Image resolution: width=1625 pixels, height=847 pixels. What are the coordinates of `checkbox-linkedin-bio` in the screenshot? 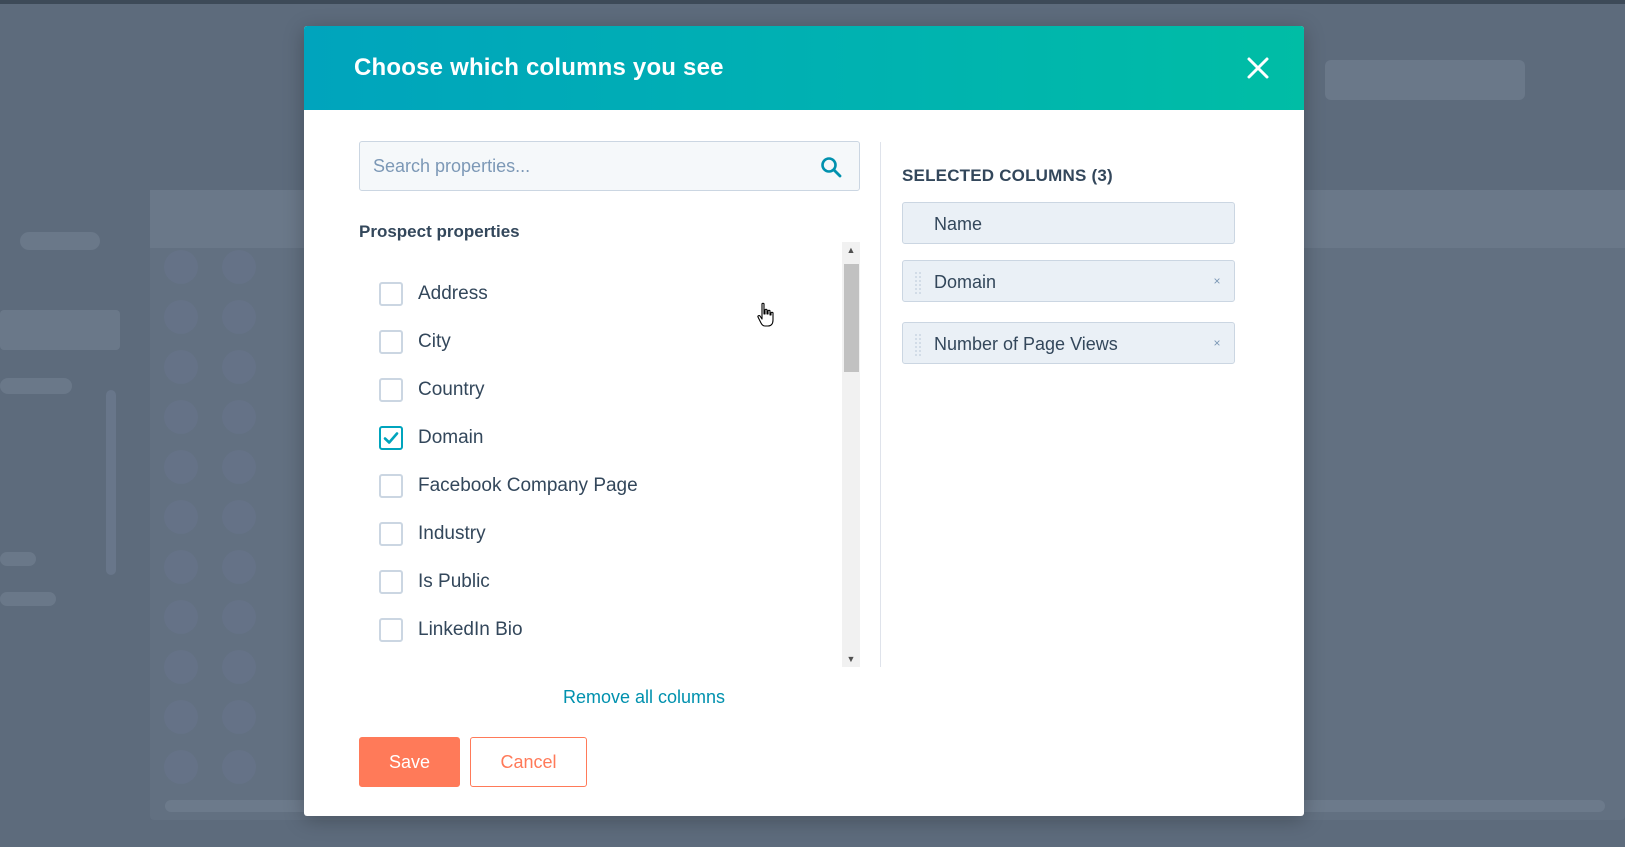 It's located at (391, 630).